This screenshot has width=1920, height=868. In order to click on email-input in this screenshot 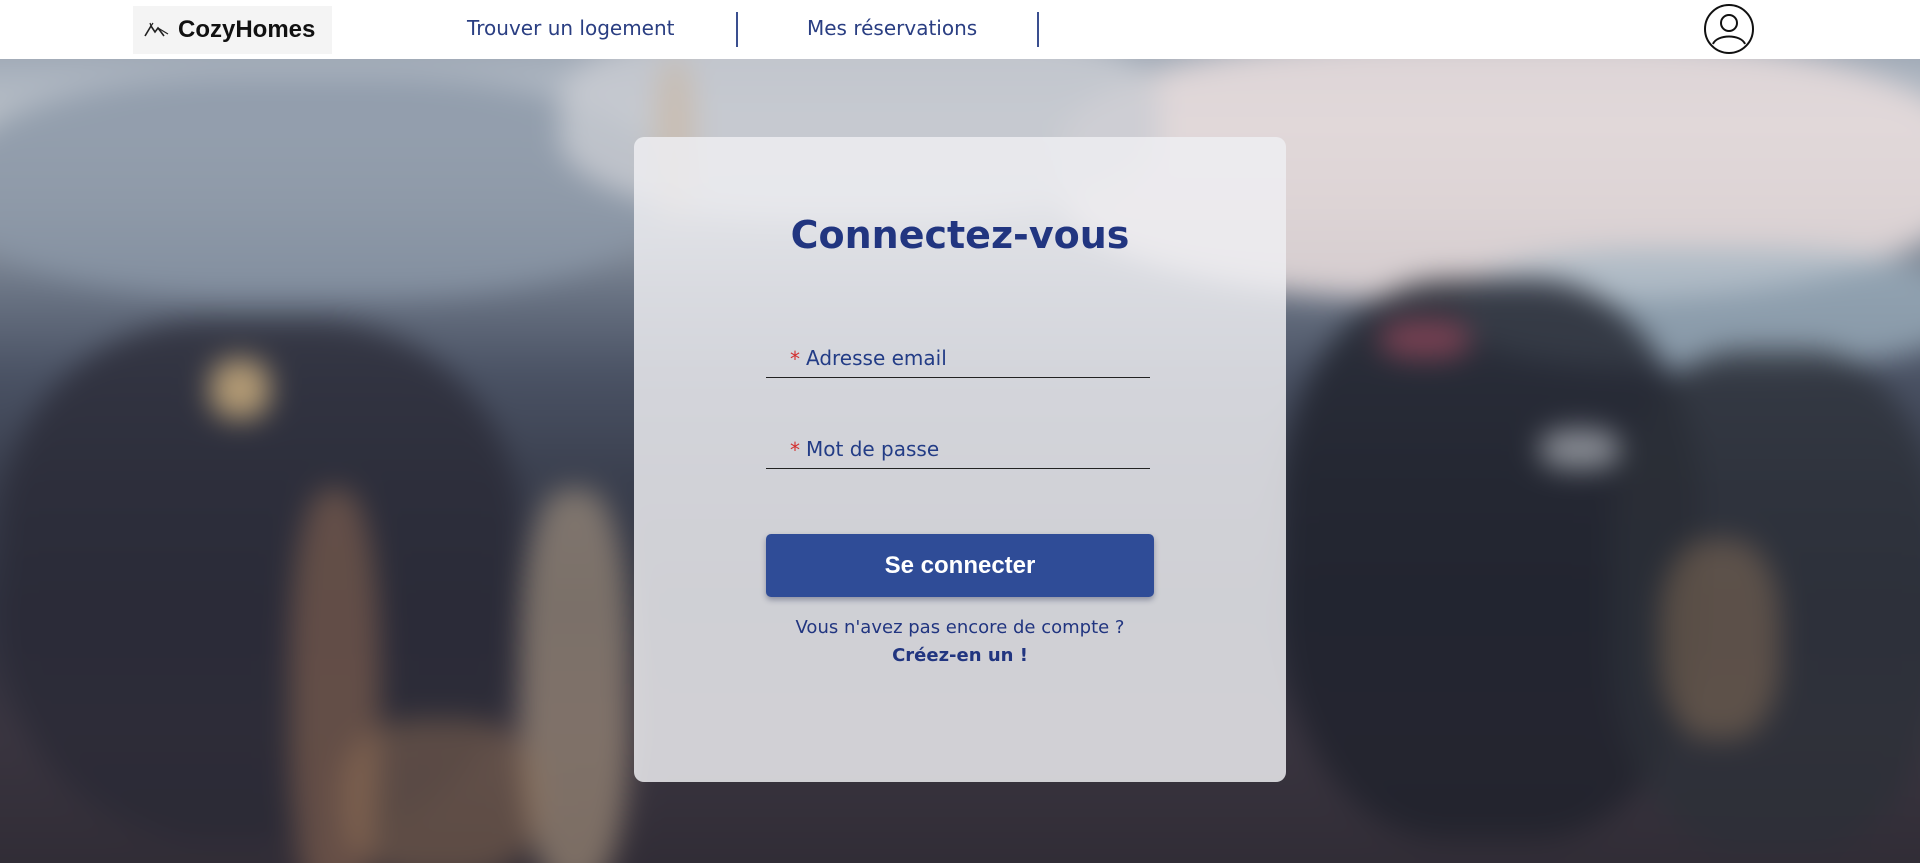, I will do `click(960, 356)`.